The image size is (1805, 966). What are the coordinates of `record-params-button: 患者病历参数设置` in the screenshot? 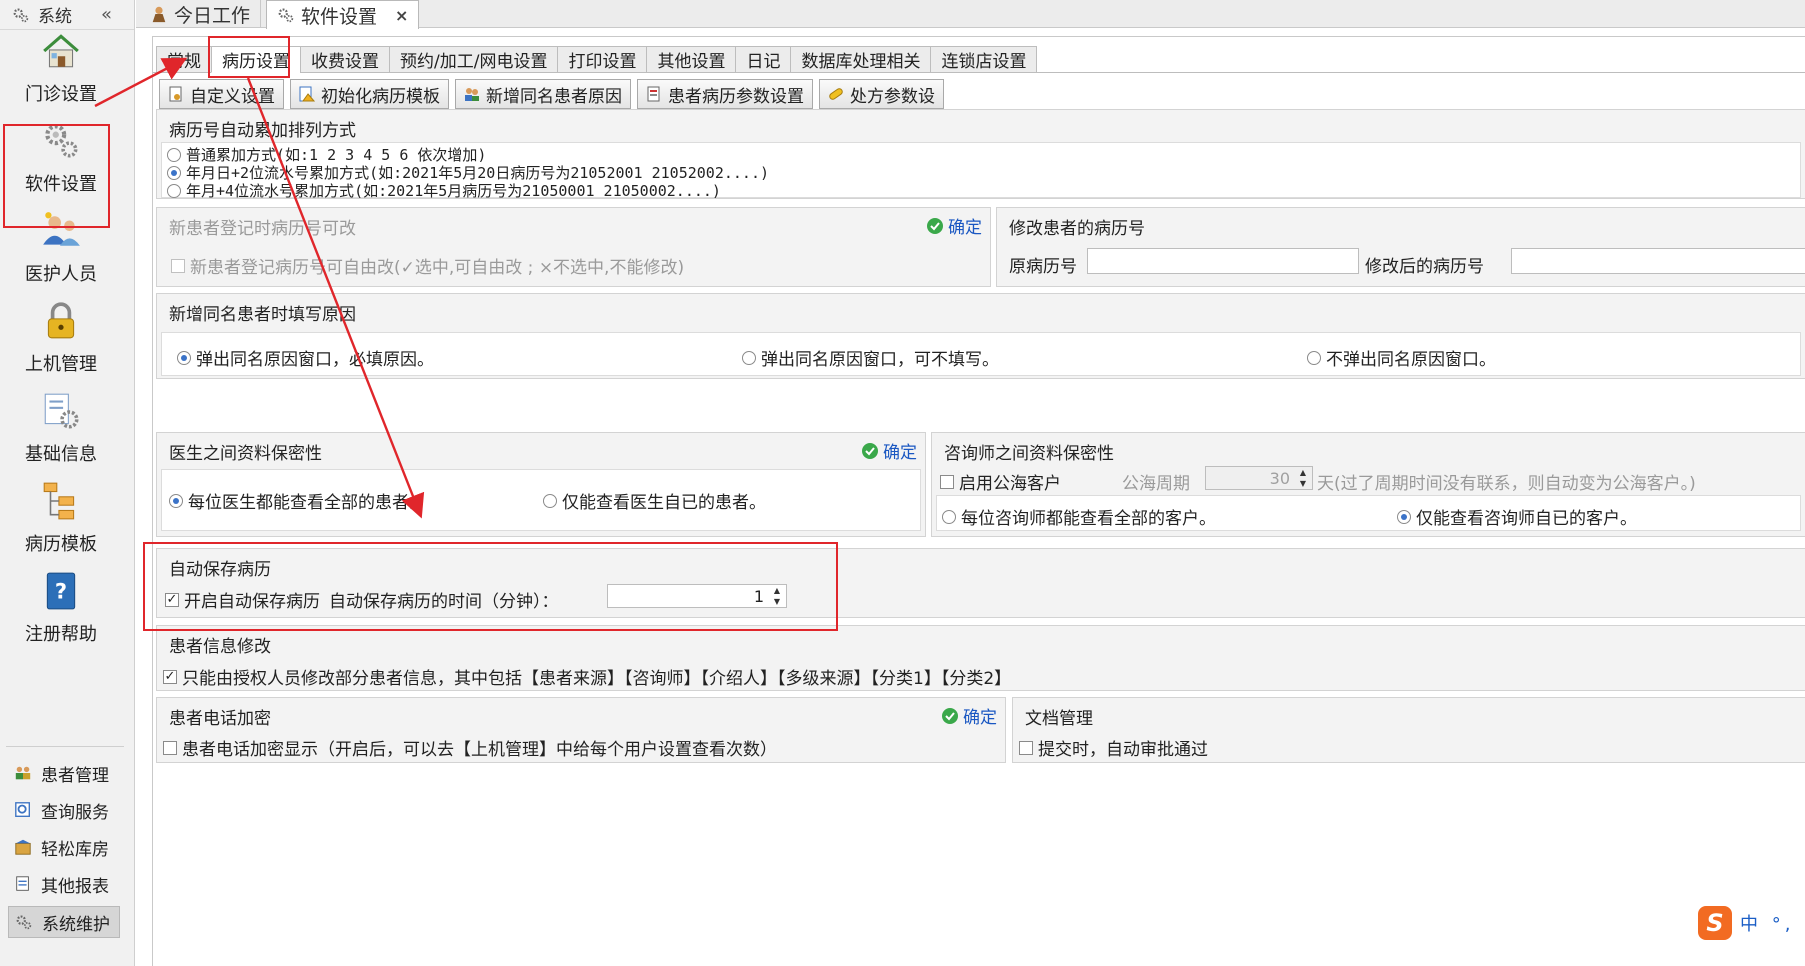 It's located at (725, 94).